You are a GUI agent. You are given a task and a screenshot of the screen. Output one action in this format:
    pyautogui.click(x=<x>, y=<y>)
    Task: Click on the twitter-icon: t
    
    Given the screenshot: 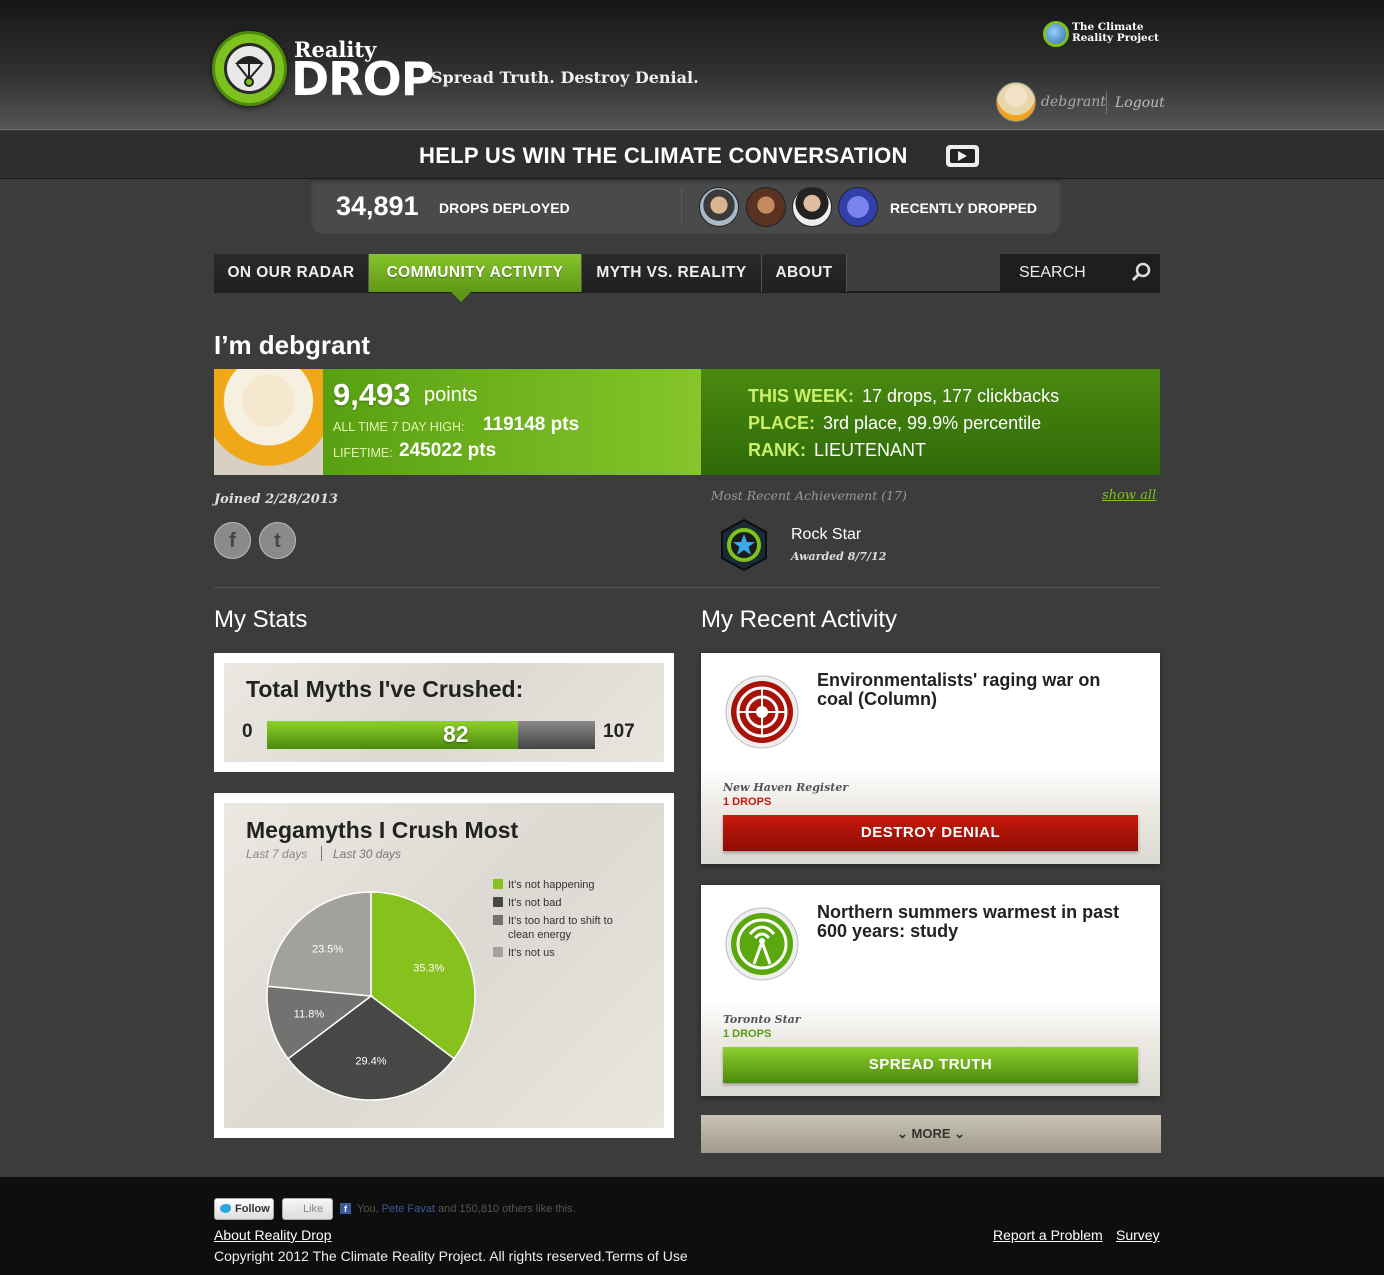 What is the action you would take?
    pyautogui.click(x=277, y=540)
    